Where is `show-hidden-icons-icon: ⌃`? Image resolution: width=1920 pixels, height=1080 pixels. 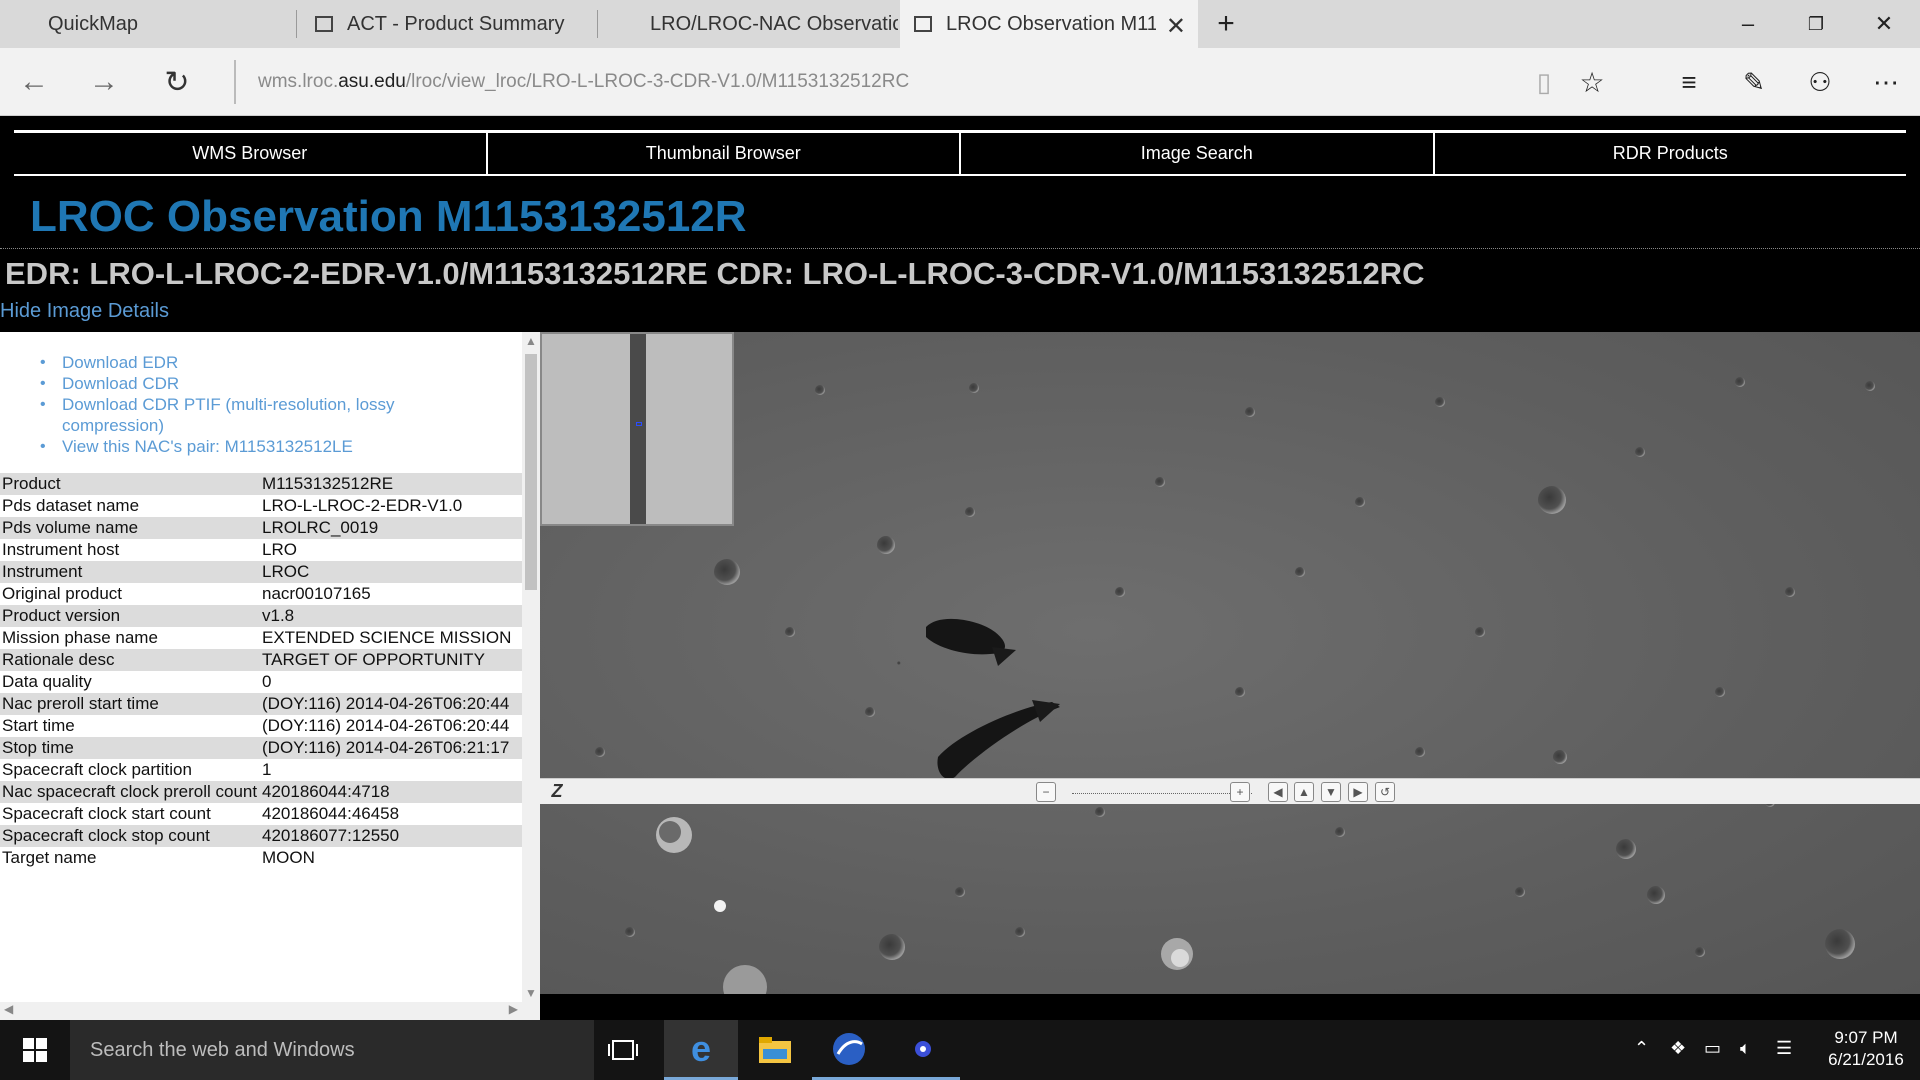 show-hidden-icons-icon: ⌃ is located at coordinates (1641, 1048).